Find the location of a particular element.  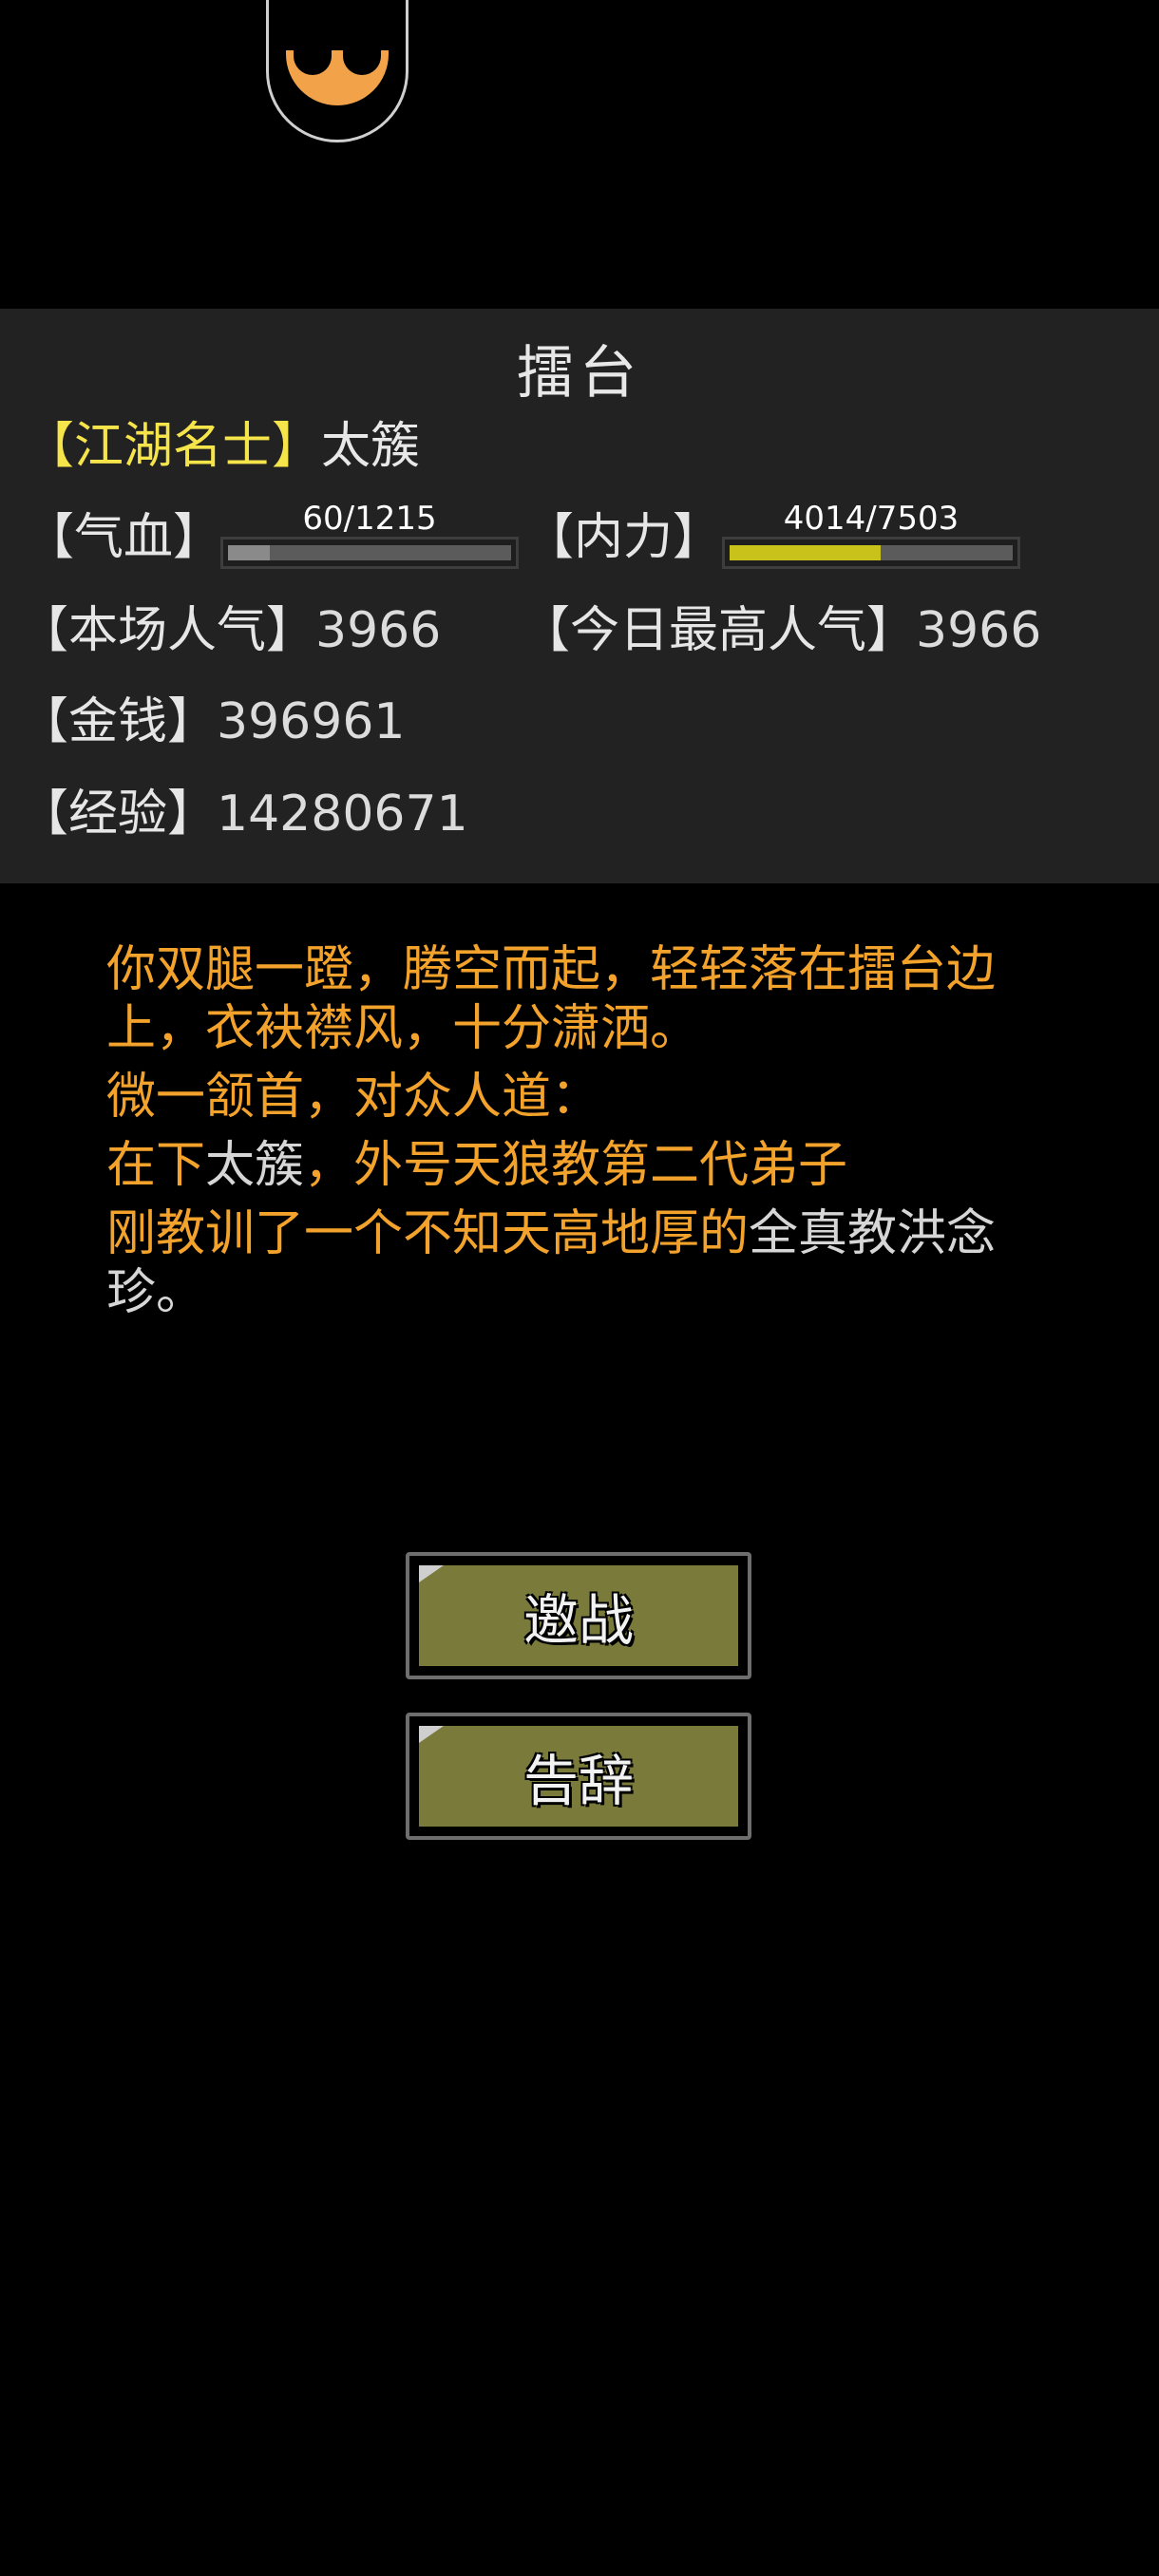

money-label: 【金钱】 is located at coordinates (118, 721).